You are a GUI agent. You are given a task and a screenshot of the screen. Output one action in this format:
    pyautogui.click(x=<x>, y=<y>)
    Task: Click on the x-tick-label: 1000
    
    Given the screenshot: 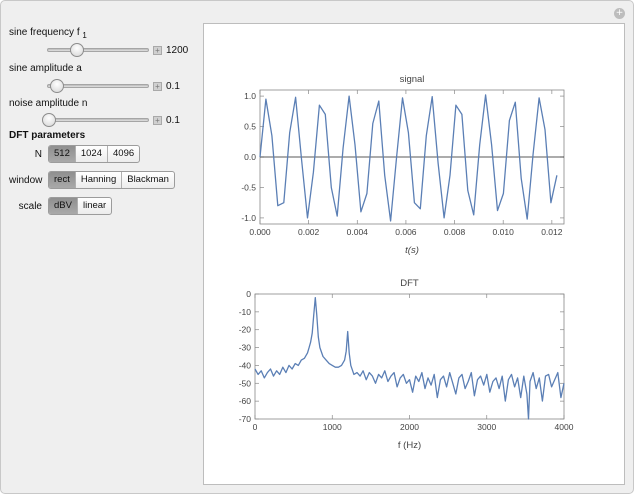 What is the action you would take?
    pyautogui.click(x=332, y=427)
    